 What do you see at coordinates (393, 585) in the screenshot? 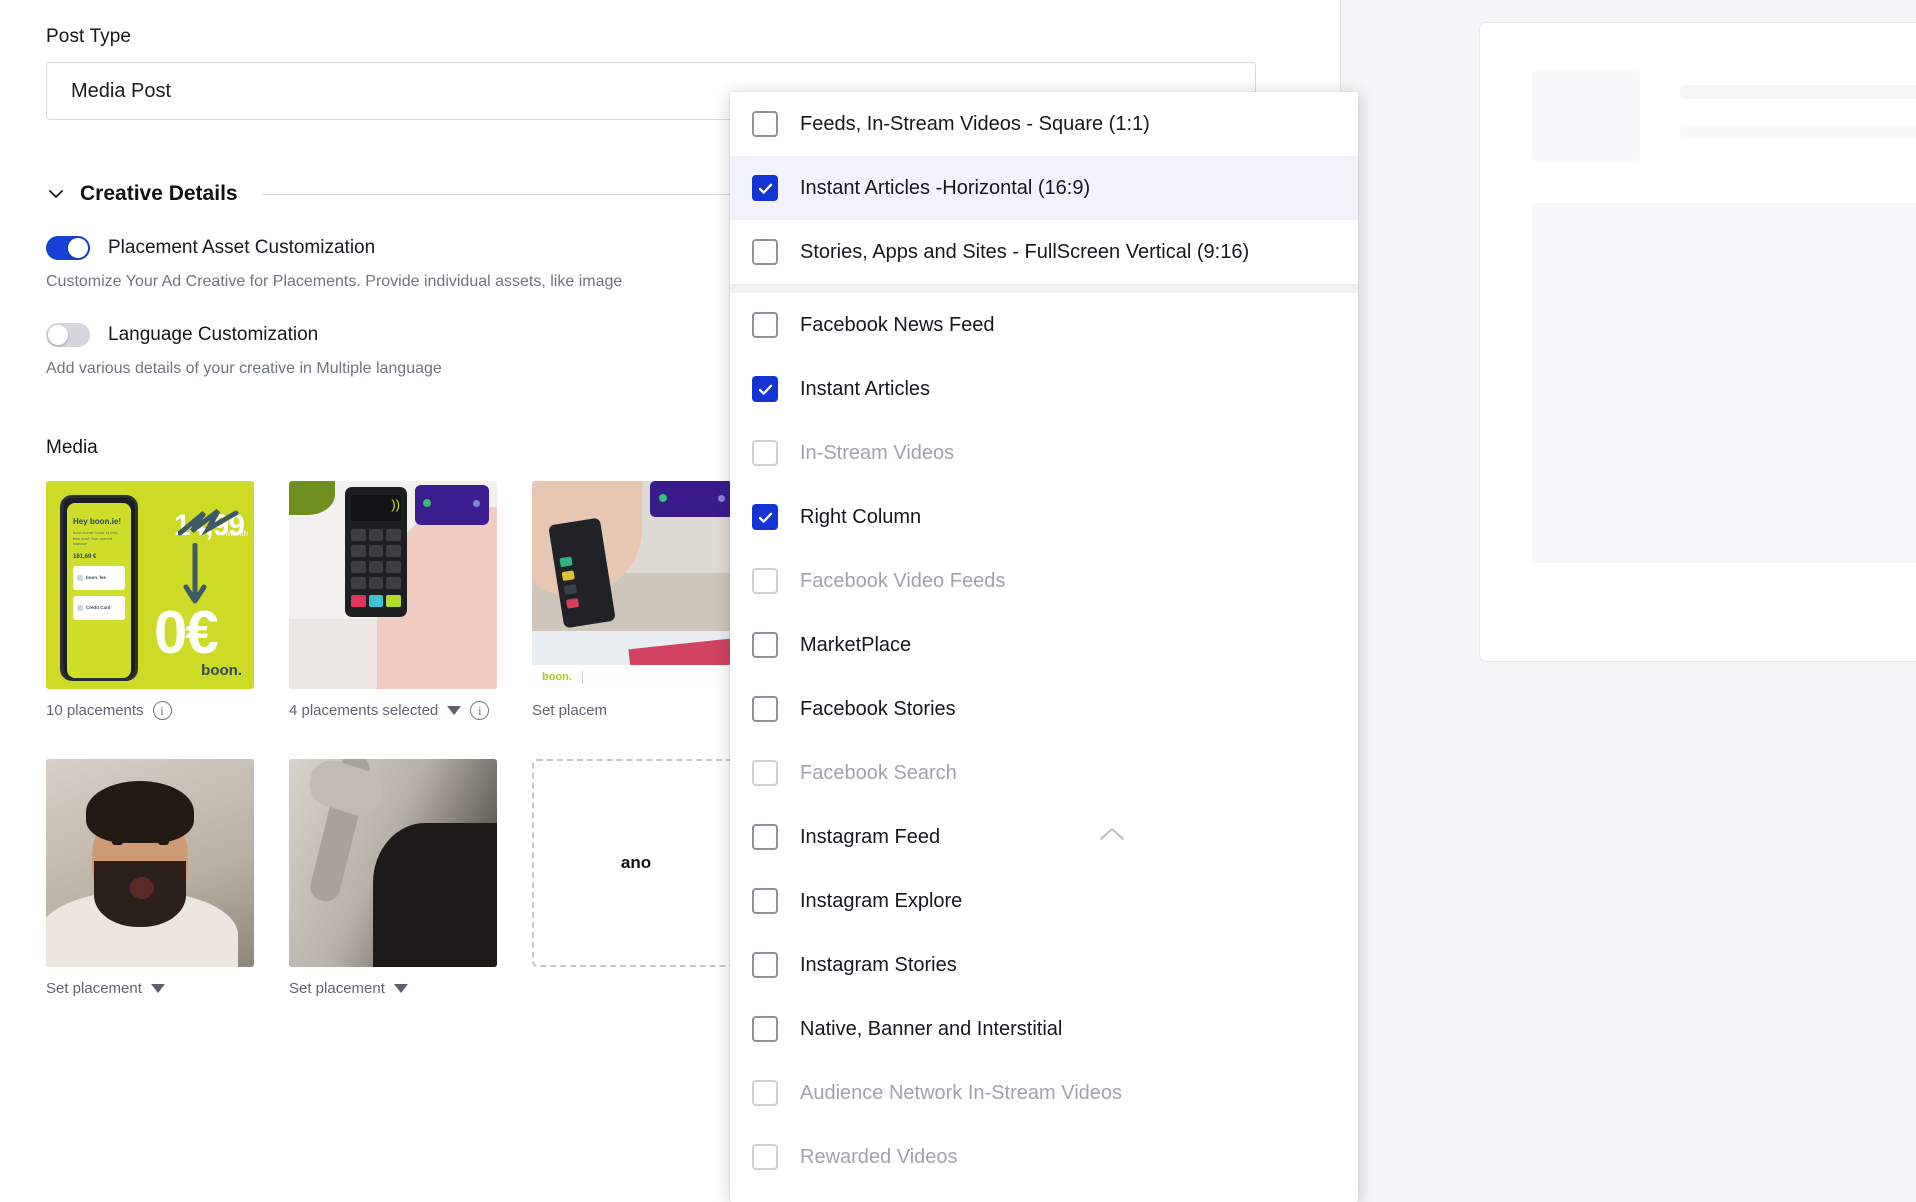
I see `media-thumbnail-payment-terminal: ))` at bounding box center [393, 585].